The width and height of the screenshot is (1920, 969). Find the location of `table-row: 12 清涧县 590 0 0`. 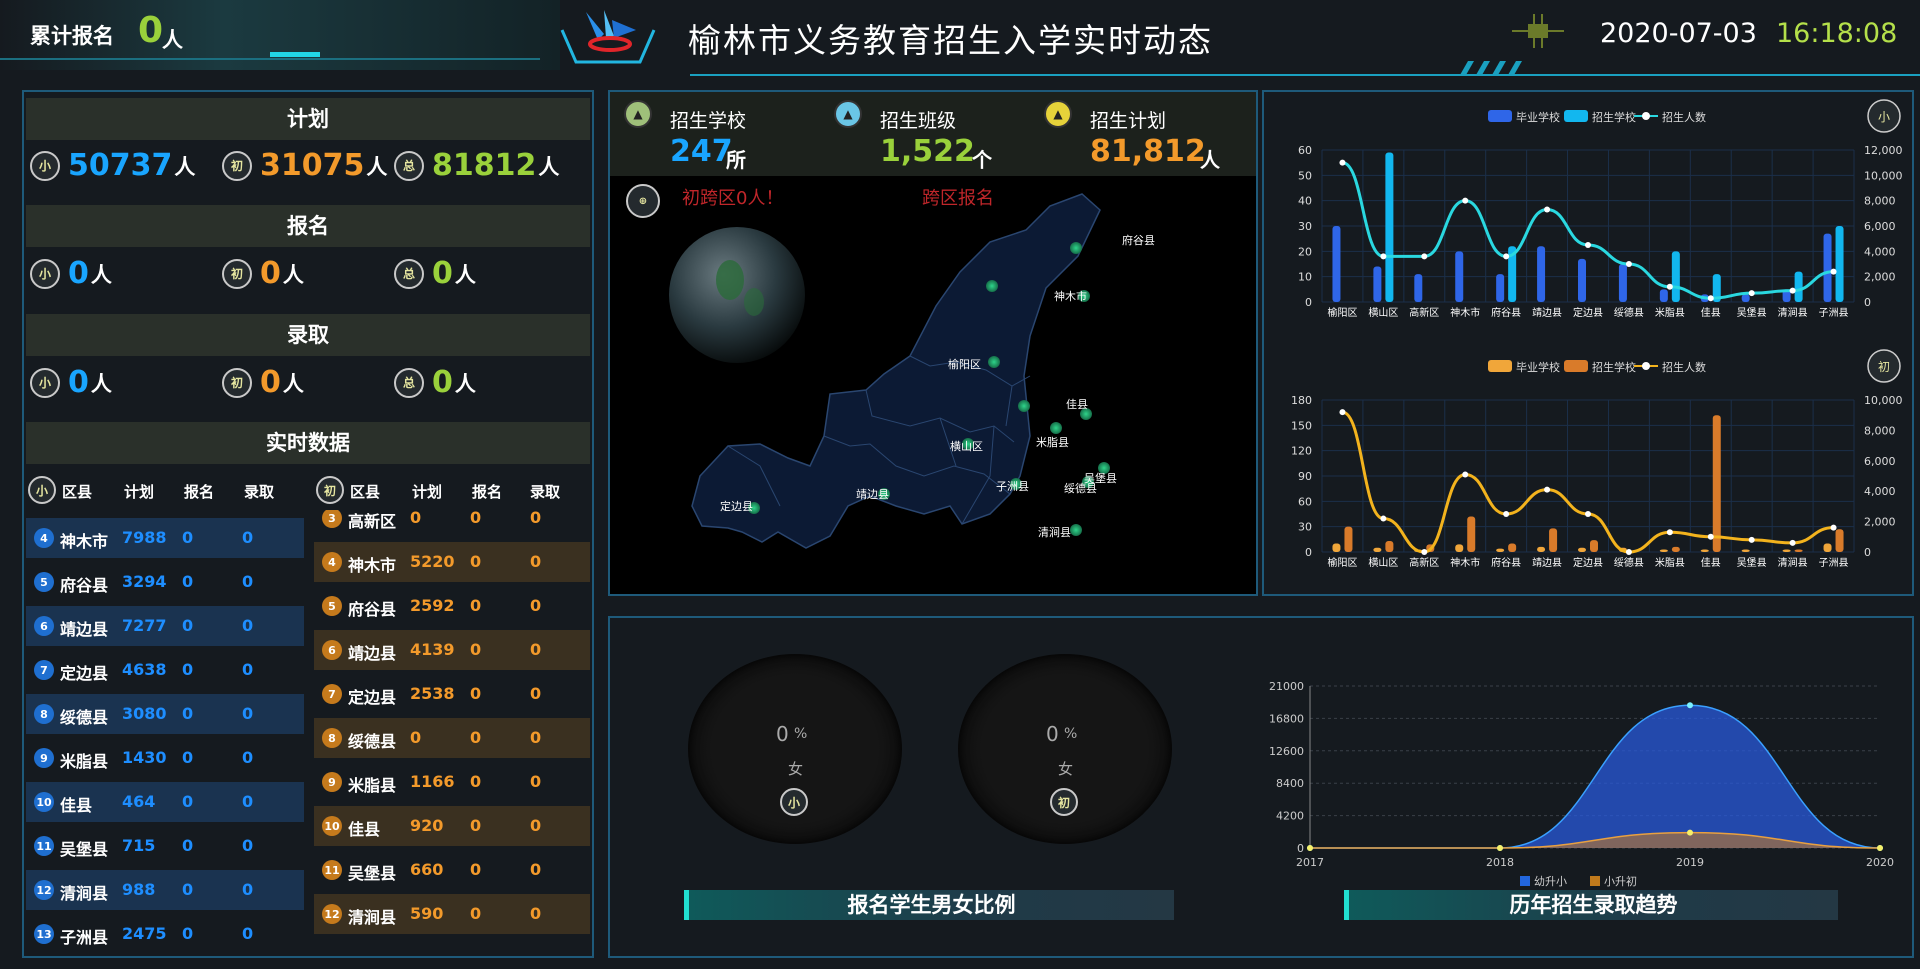

table-row: 12 清涧县 590 0 0 is located at coordinates (452, 914).